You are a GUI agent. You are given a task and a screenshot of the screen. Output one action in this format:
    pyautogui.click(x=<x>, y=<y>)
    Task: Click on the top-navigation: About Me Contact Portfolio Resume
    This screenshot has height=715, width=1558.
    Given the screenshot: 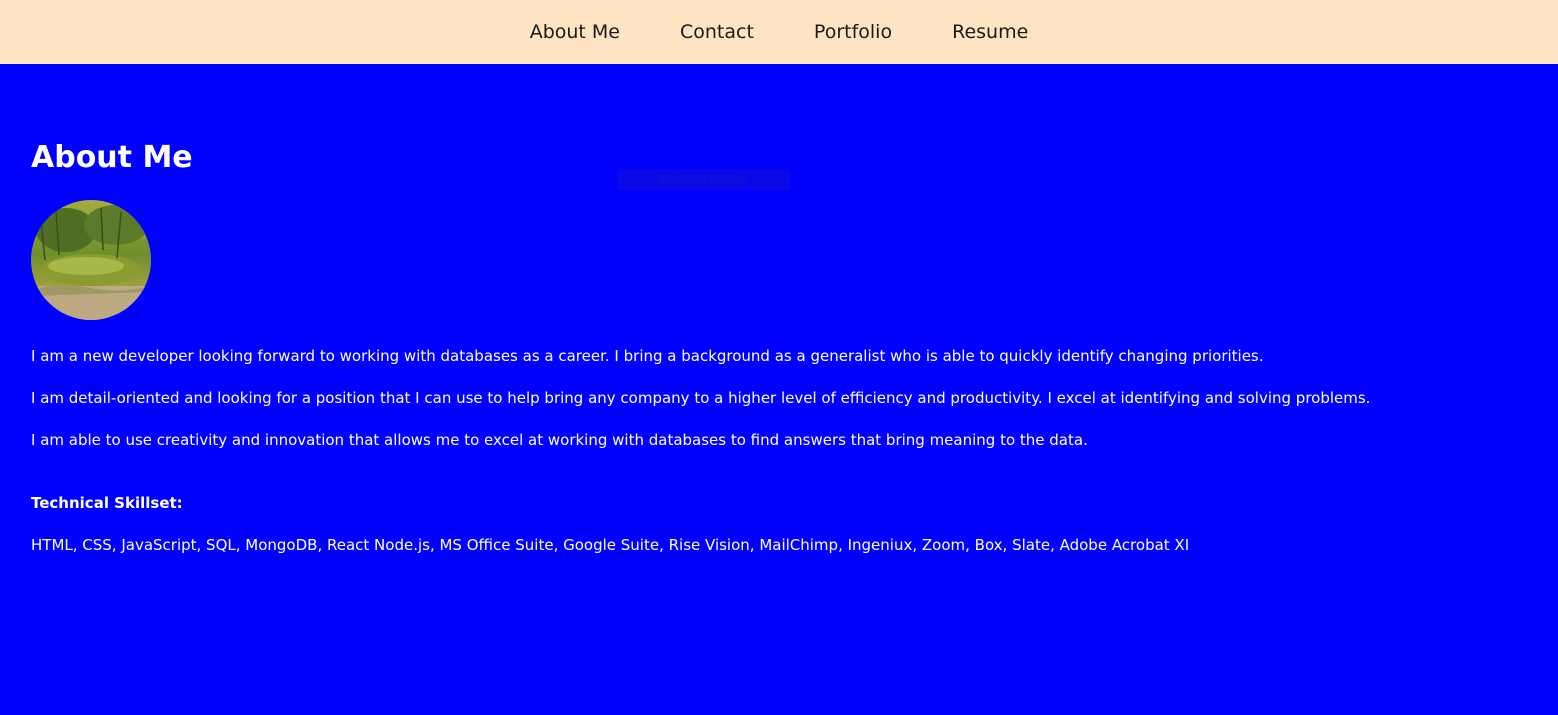 What is the action you would take?
    pyautogui.click(x=779, y=32)
    